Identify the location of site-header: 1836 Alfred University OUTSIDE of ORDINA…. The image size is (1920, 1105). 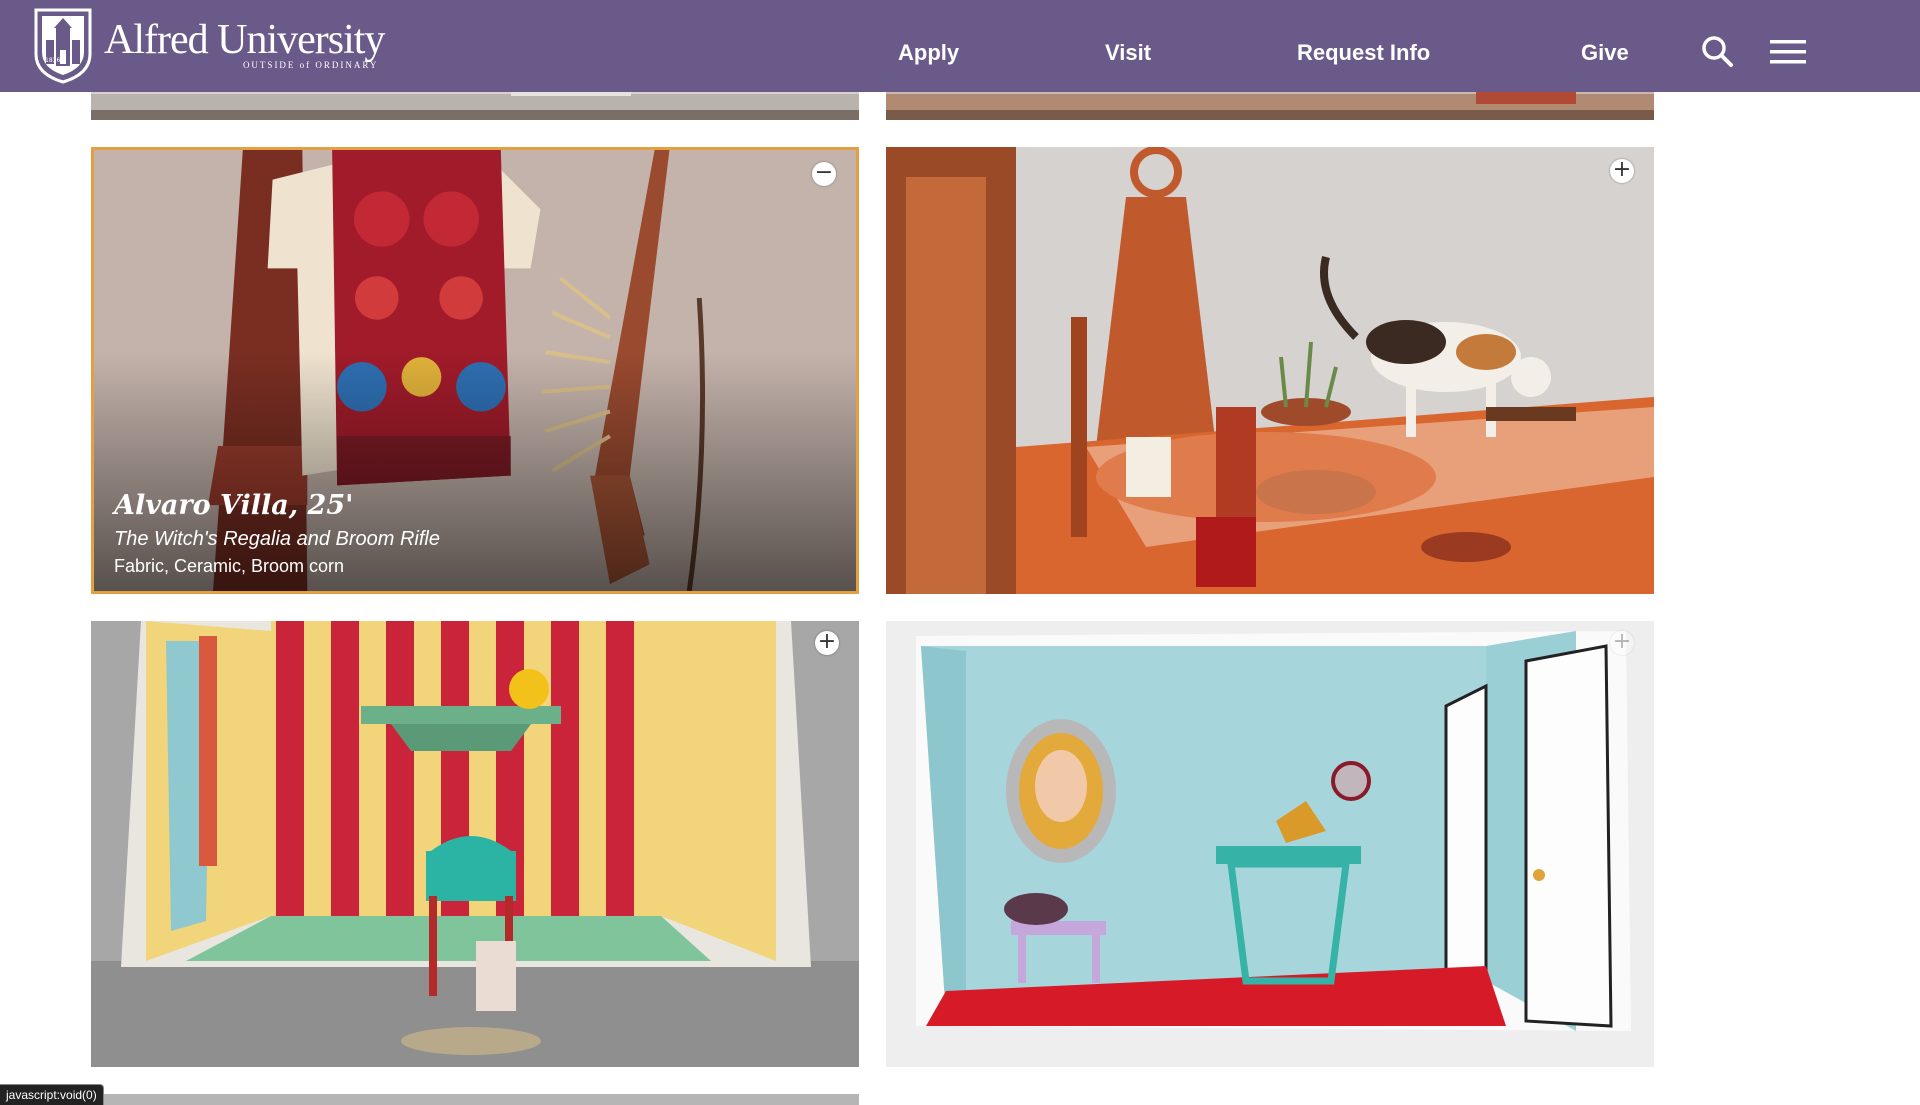
(960, 46).